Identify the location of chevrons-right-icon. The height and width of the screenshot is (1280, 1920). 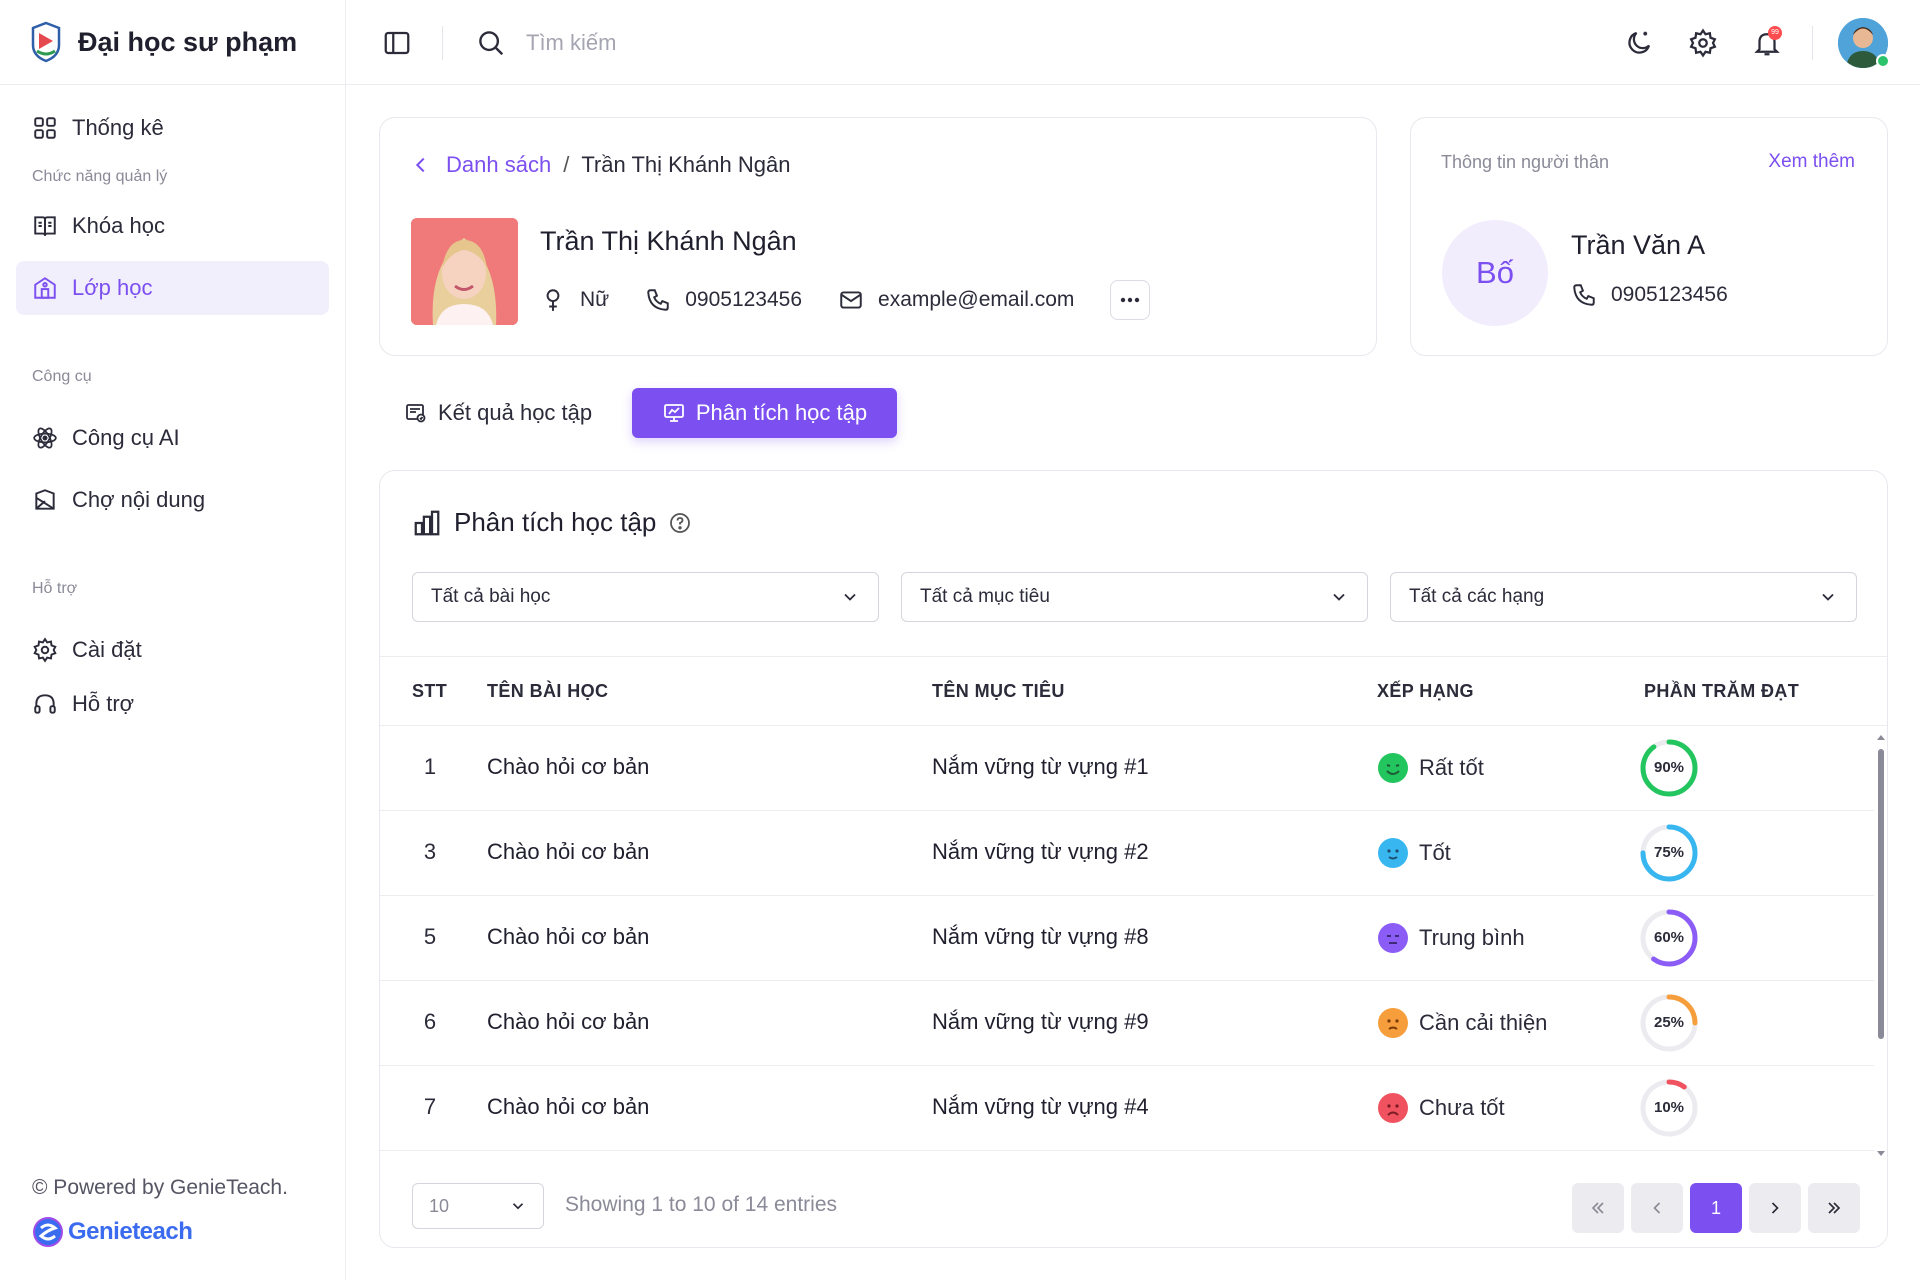
(1834, 1208).